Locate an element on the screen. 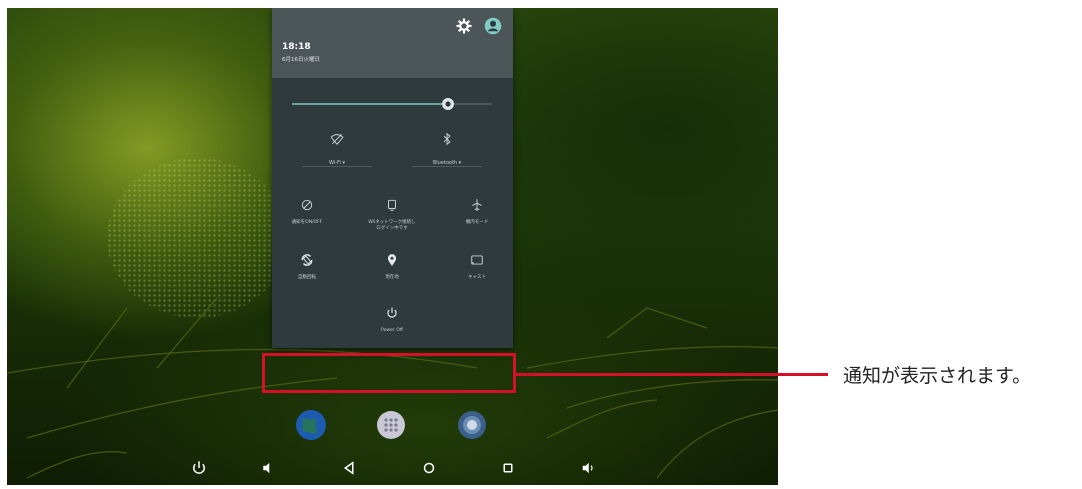 The height and width of the screenshot is (489, 1082). cast-icon is located at coordinates (477, 260).